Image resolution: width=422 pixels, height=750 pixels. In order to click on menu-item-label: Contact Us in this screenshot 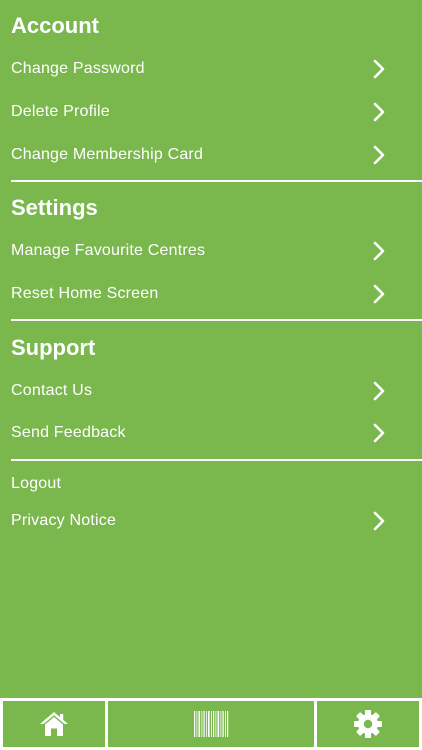, I will do `click(52, 390)`.